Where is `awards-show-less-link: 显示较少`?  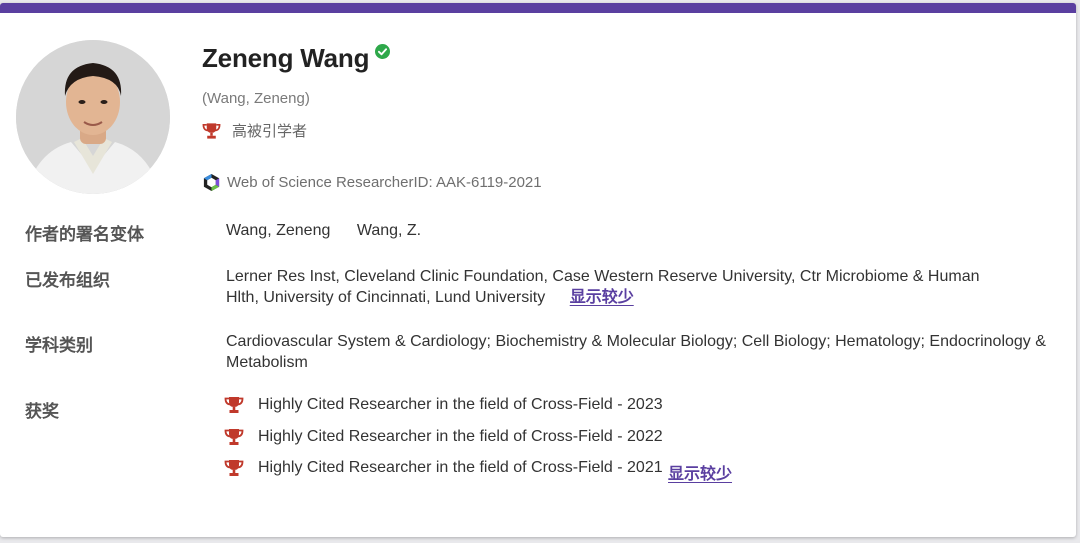 awards-show-less-link: 显示较少 is located at coordinates (700, 472).